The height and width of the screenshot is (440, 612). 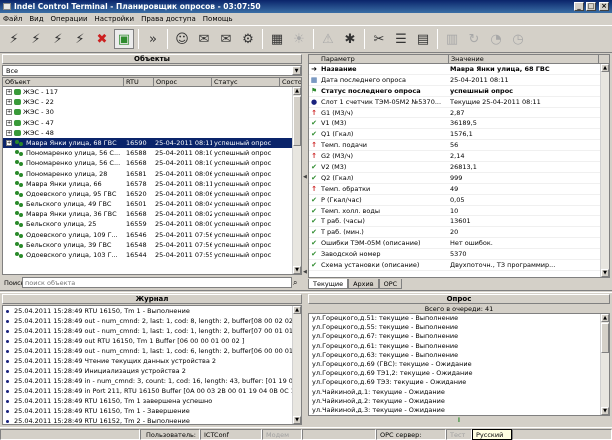 I want to click on param-row: ✔ V2 (М3) 26813,1, so click(x=459, y=167).